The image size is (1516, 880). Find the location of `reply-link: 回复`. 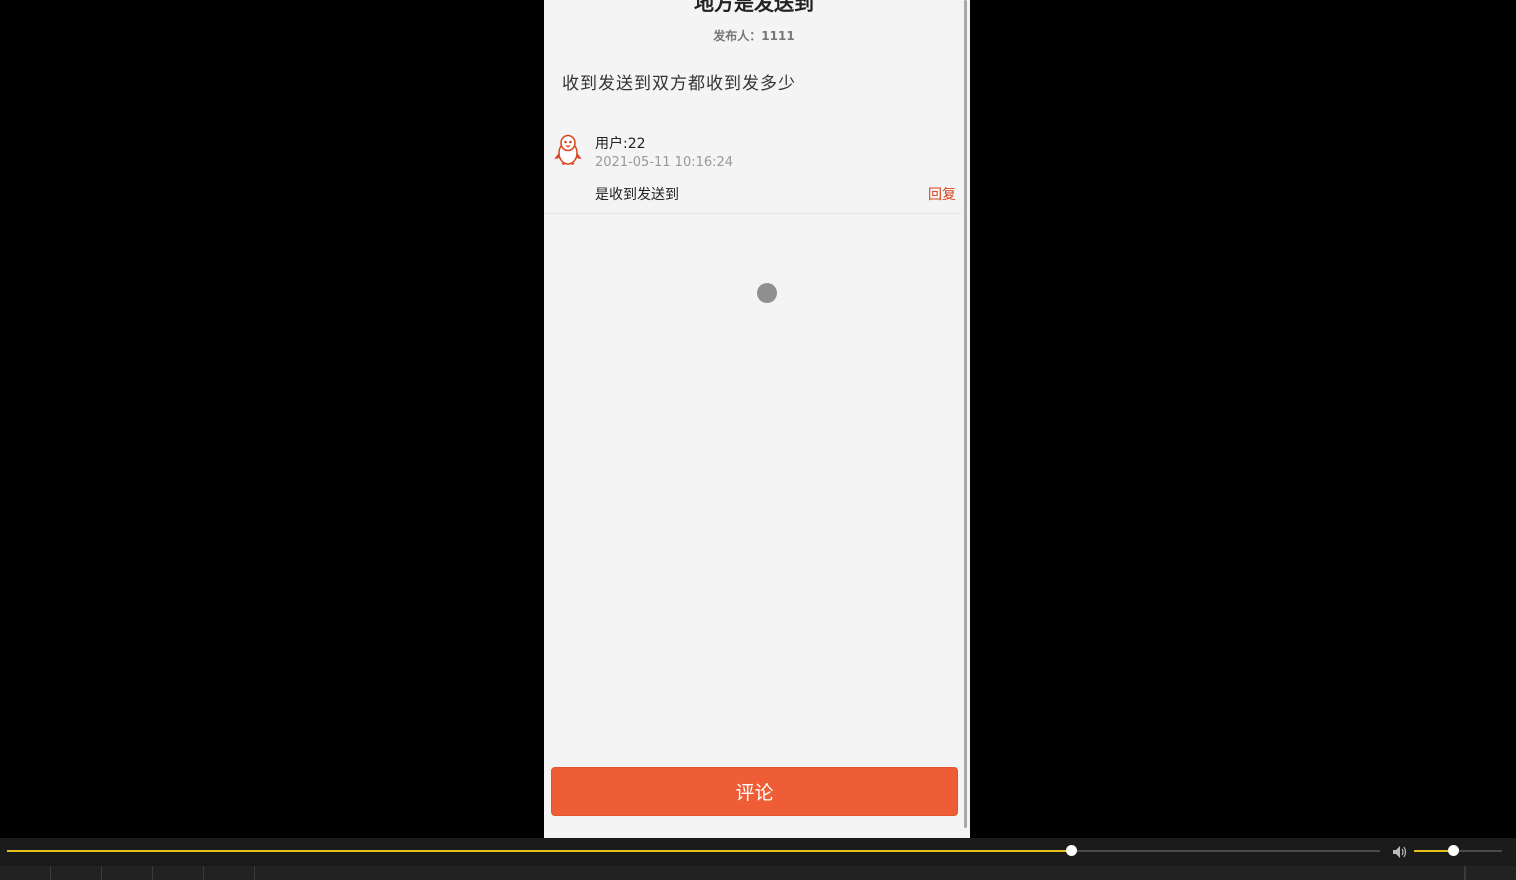

reply-link: 回复 is located at coordinates (942, 194).